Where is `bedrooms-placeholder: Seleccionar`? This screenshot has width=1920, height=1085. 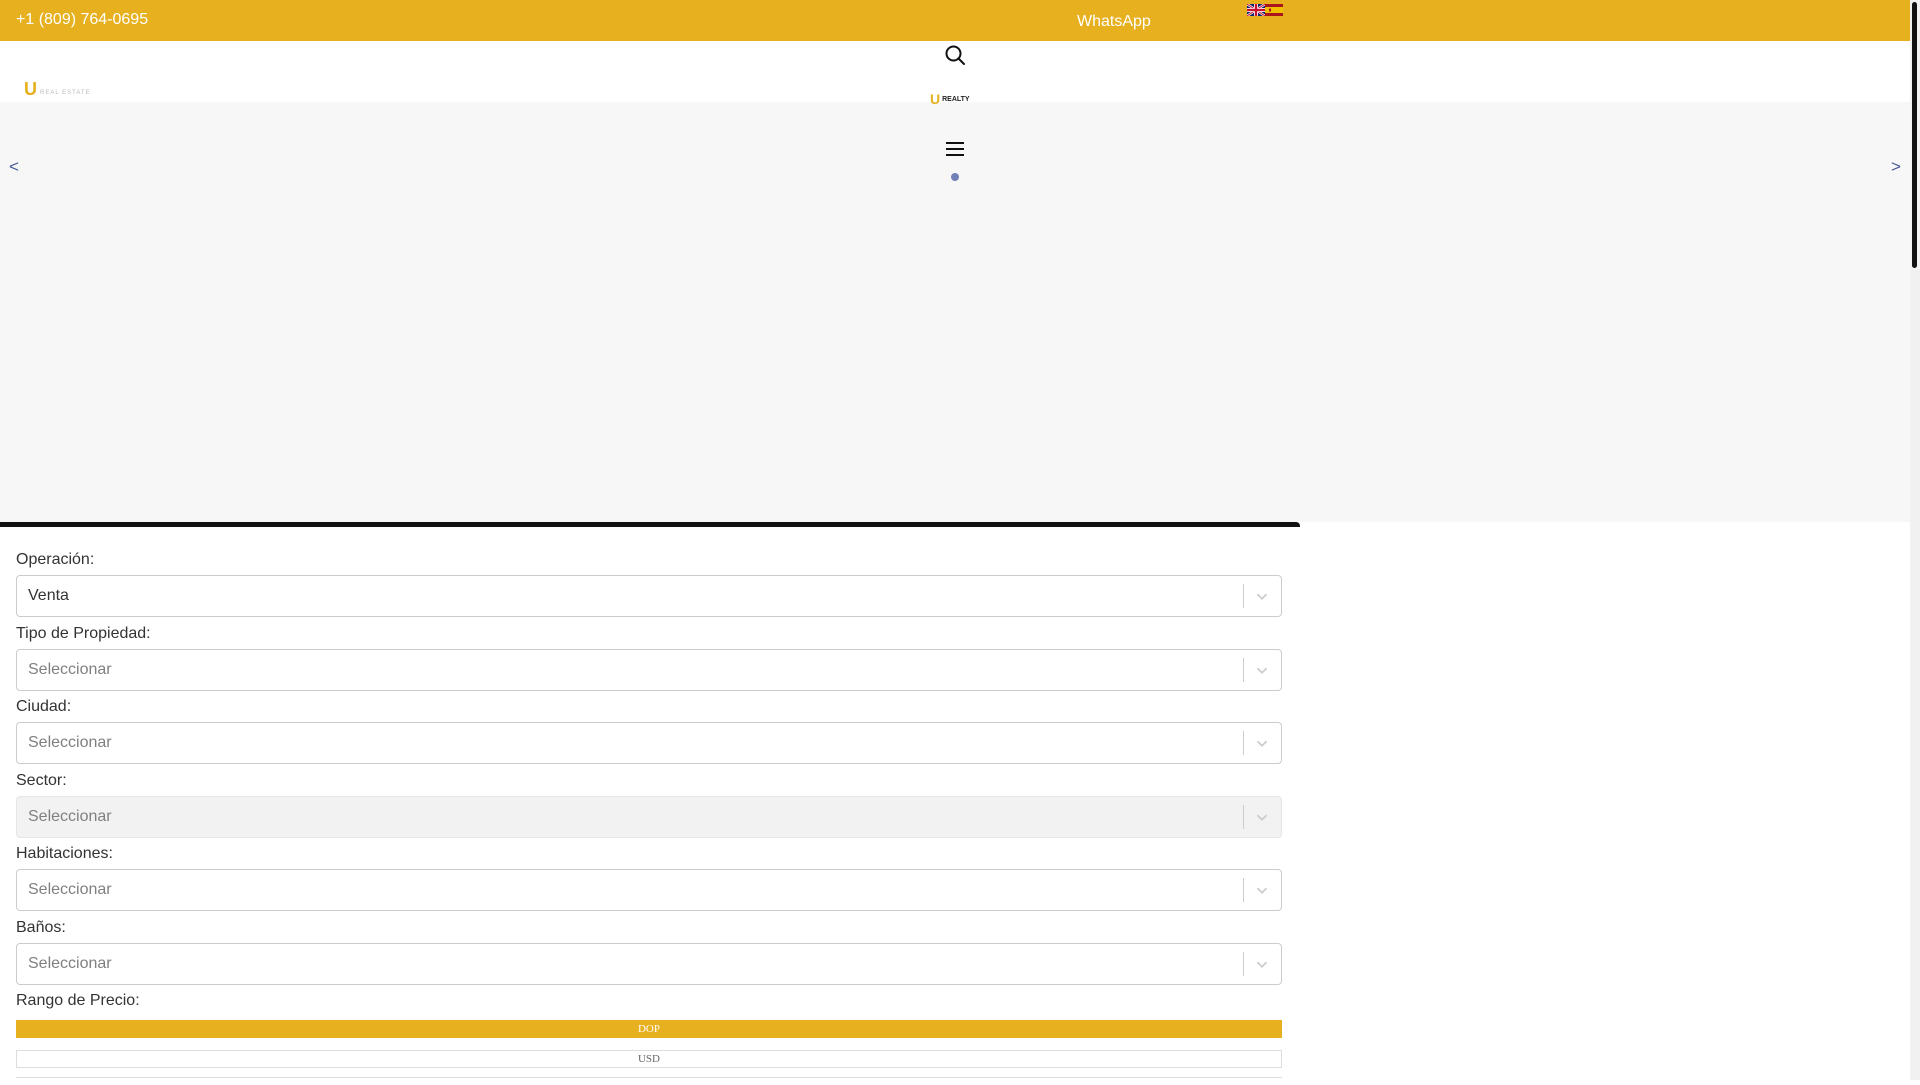 bedrooms-placeholder: Seleccionar is located at coordinates (70, 889).